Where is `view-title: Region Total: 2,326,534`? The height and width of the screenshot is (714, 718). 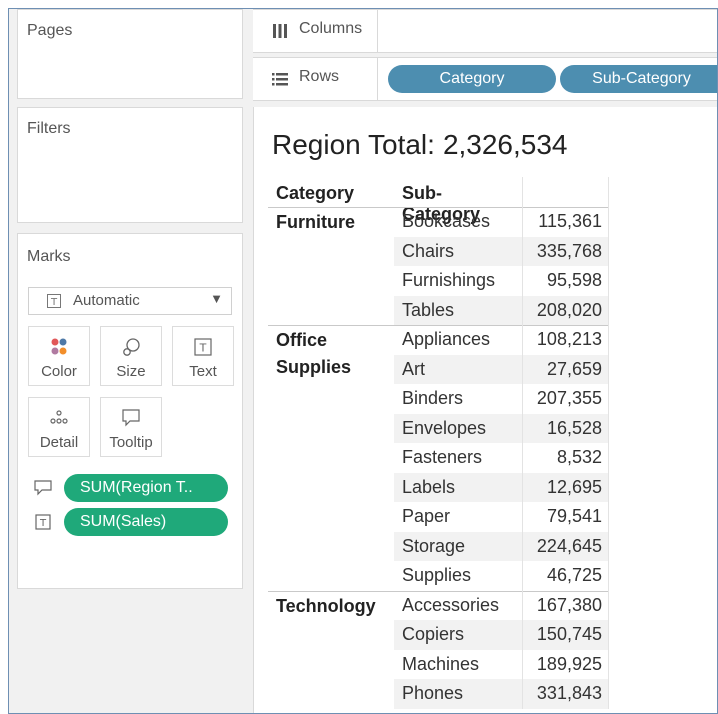 view-title: Region Total: 2,326,534 is located at coordinates (420, 145).